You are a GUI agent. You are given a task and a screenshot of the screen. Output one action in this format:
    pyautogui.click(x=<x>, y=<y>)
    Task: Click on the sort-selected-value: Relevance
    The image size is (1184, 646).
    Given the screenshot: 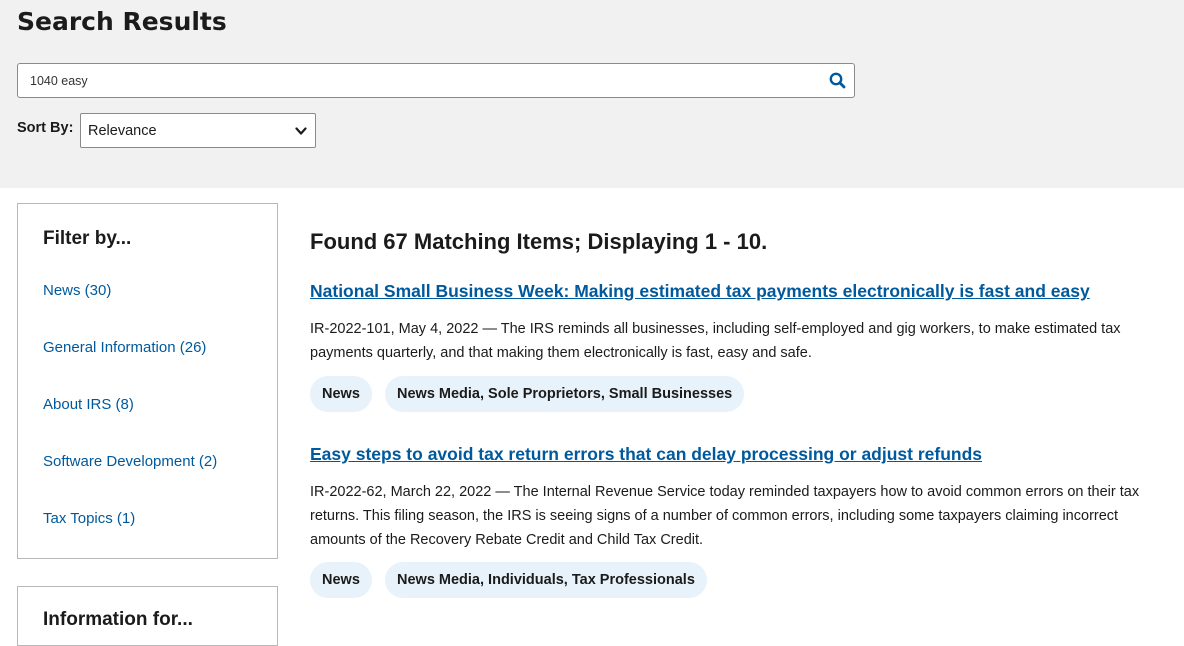 What is the action you would take?
    pyautogui.click(x=122, y=131)
    